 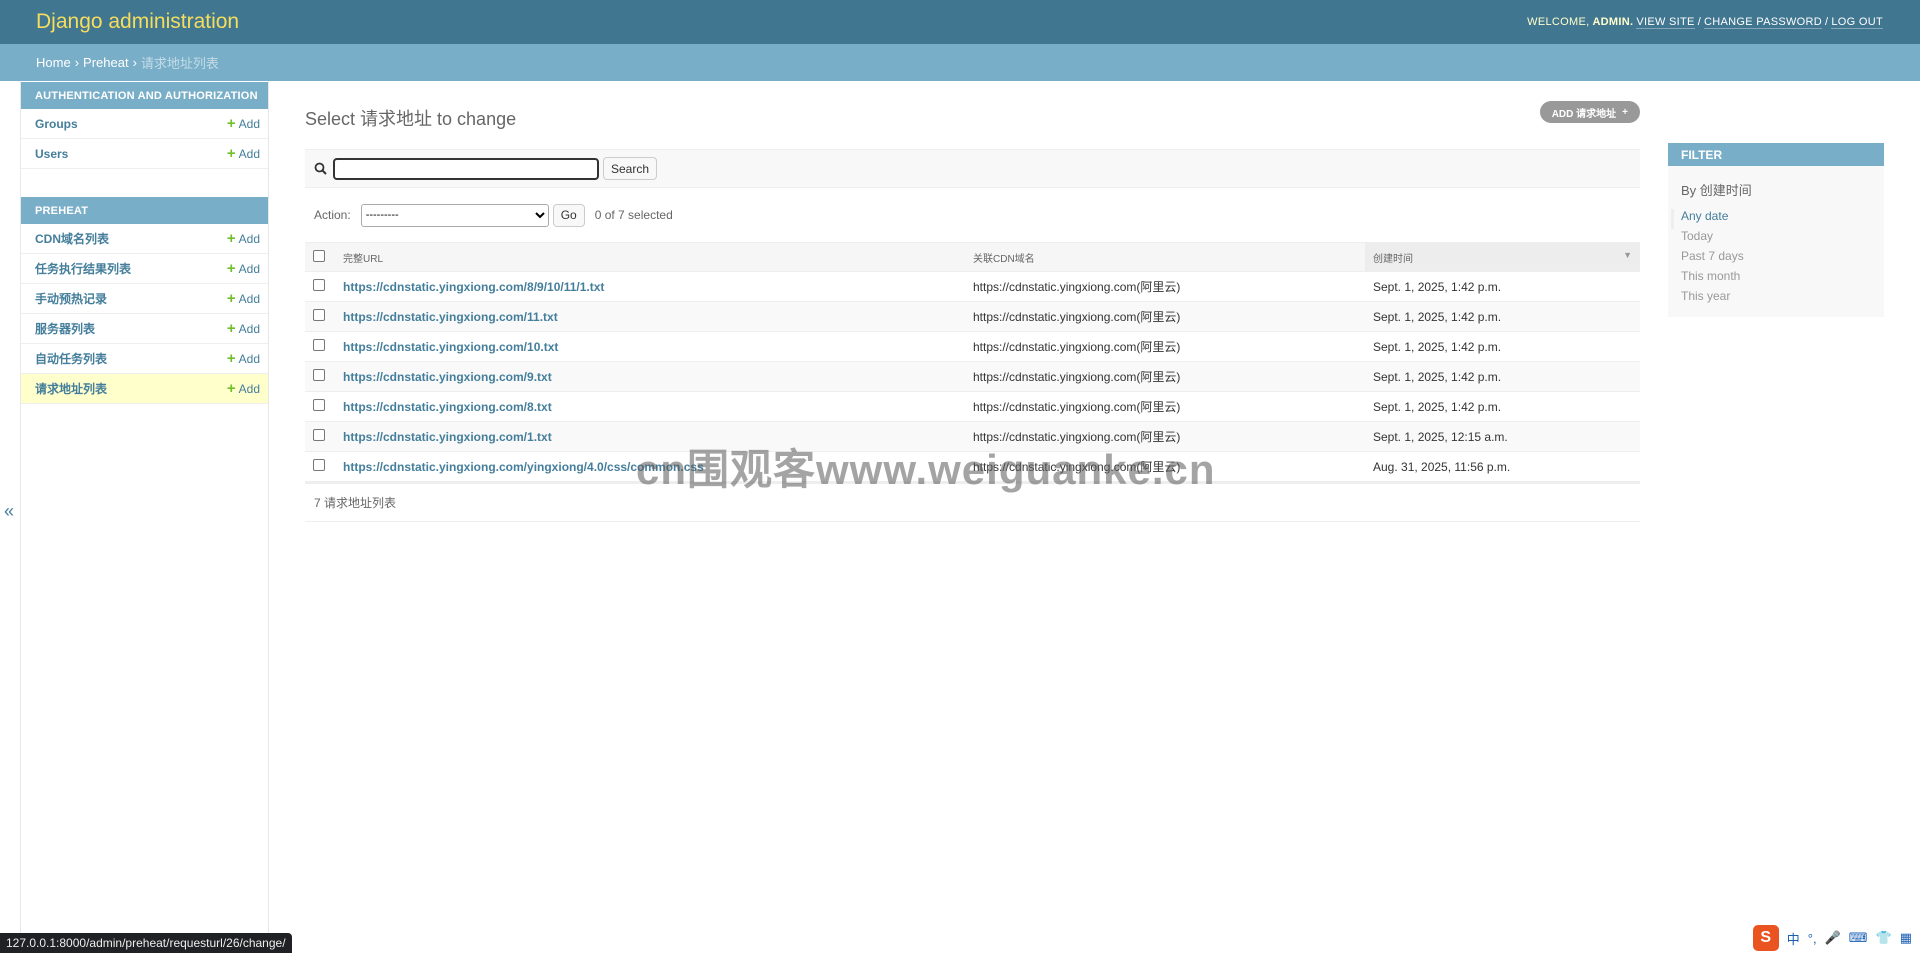 I want to click on sidebar-item-label: Users, so click(x=51, y=154).